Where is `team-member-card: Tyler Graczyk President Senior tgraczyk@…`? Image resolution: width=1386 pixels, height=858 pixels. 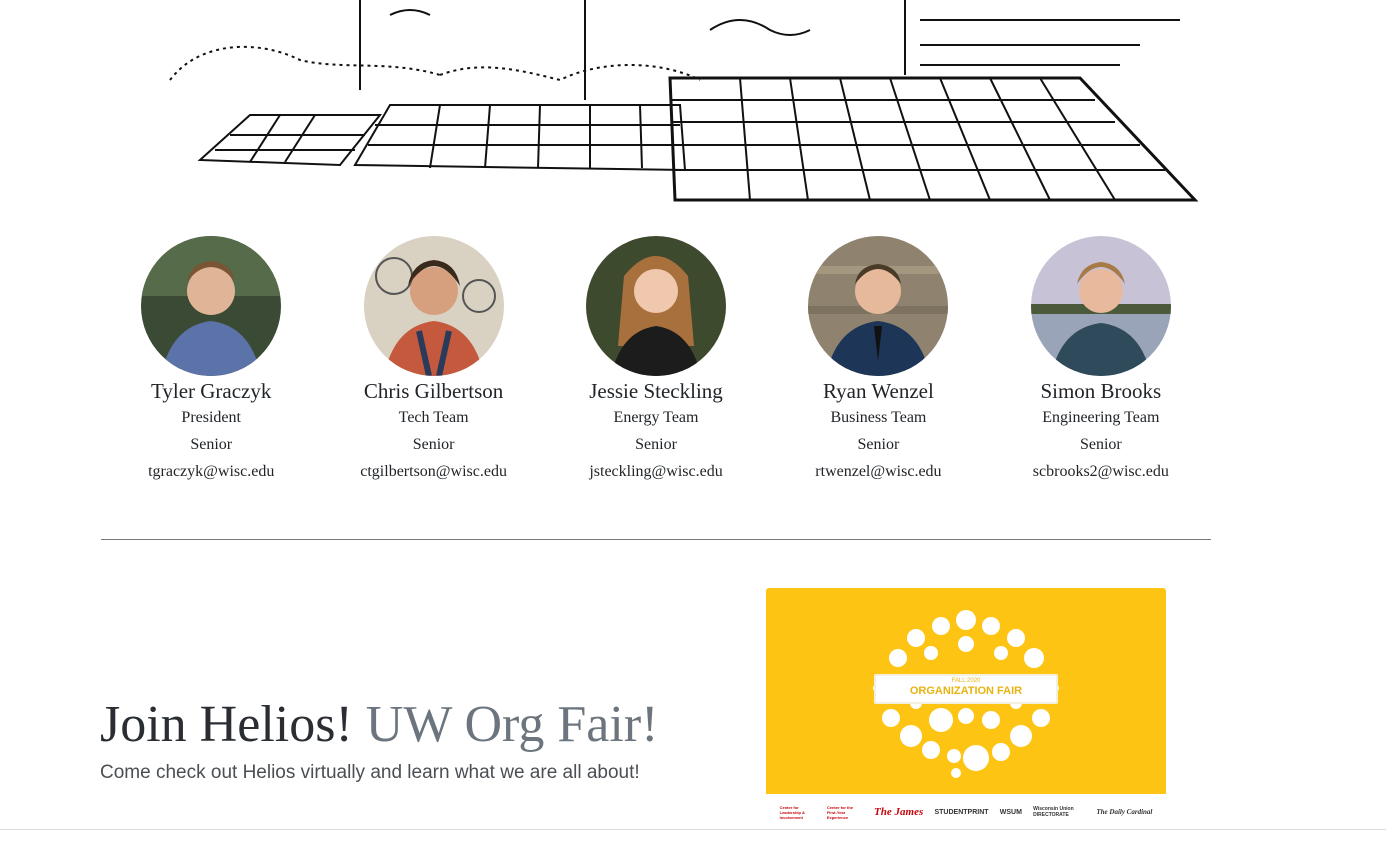
team-member-card: Tyler Graczyk President Senior tgraczyk@… is located at coordinates (211, 366).